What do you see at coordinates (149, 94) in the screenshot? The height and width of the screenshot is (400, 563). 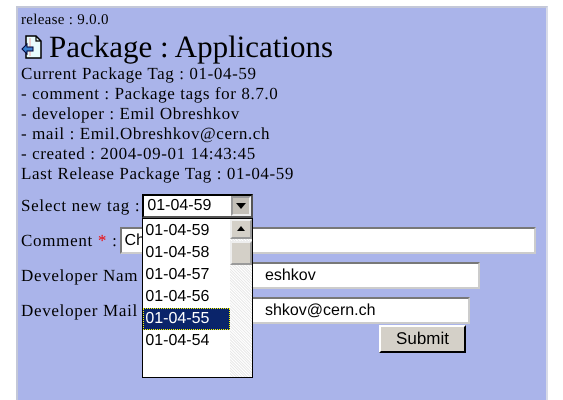 I see `info-line: - comment : Package tags for 8.7.0` at bounding box center [149, 94].